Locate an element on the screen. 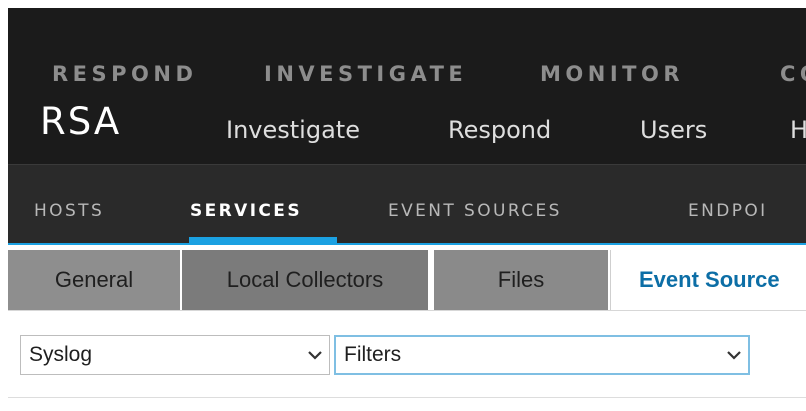  top-menu-item-investigate: INVESTIGATE is located at coordinates (365, 74).